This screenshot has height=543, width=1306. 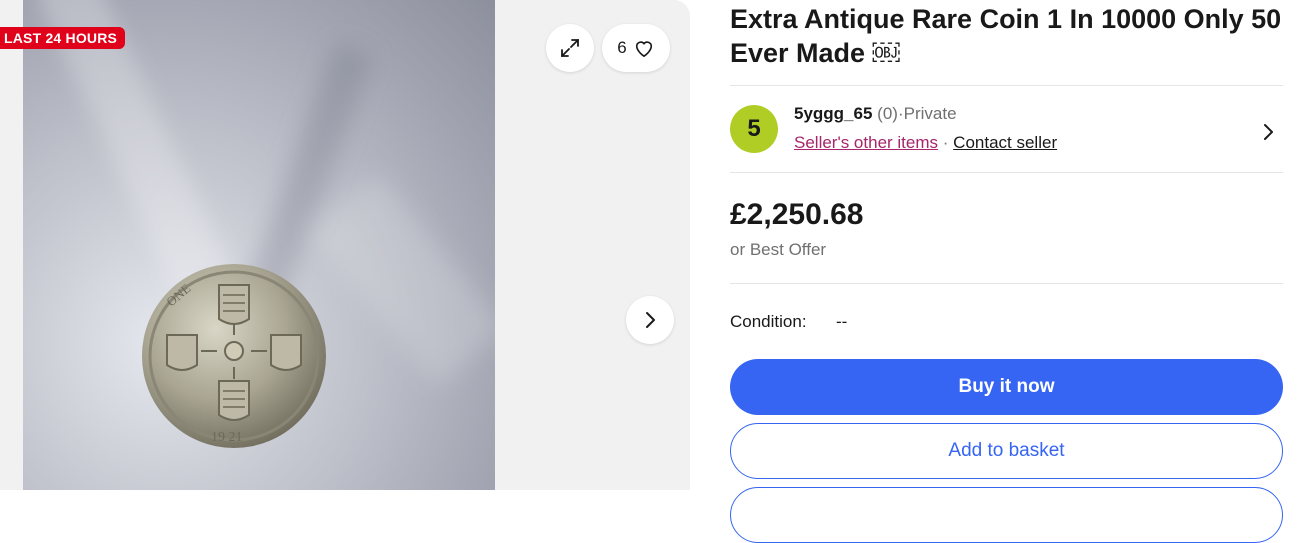 What do you see at coordinates (833, 113) in the screenshot?
I see `seller-name: 5yggg_65` at bounding box center [833, 113].